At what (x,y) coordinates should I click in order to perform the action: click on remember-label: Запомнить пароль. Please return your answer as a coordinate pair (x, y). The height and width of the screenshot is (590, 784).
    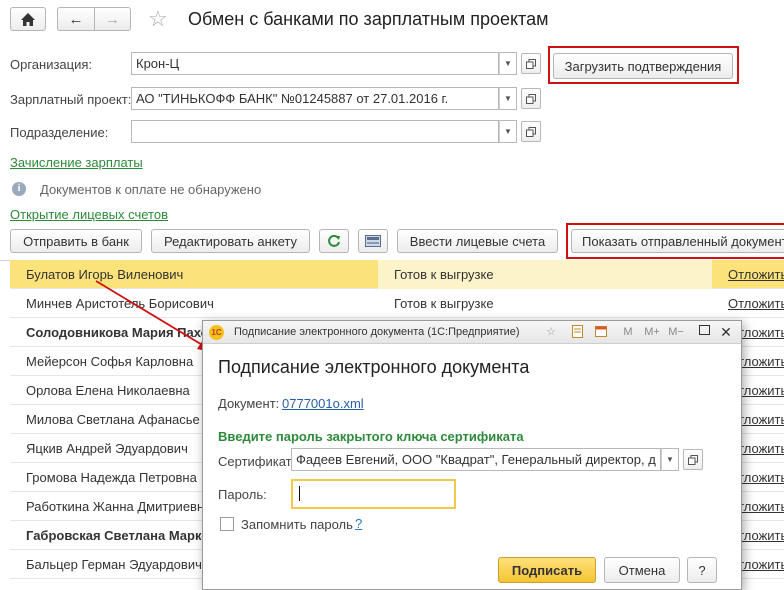
    Looking at the image, I should click on (297, 524).